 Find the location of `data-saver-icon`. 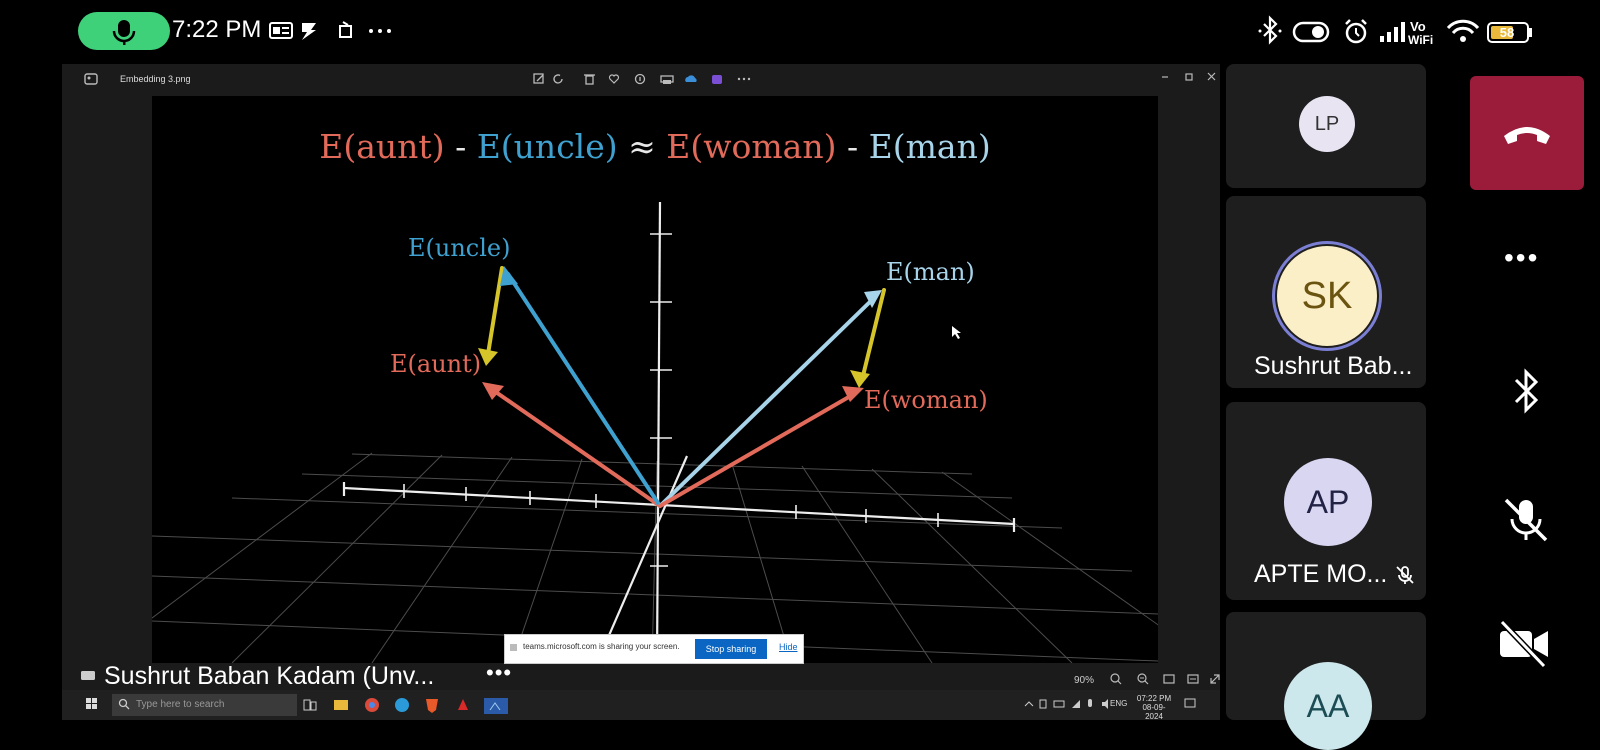

data-saver-icon is located at coordinates (1311, 32).